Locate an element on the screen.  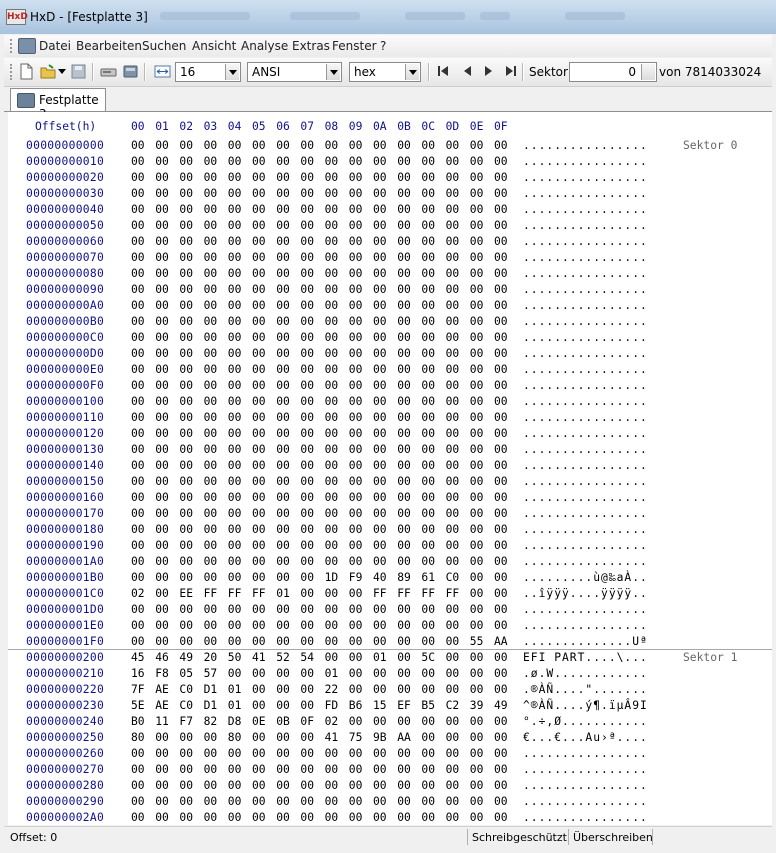
ascii-text: ..............Uª is located at coordinates (585, 641).